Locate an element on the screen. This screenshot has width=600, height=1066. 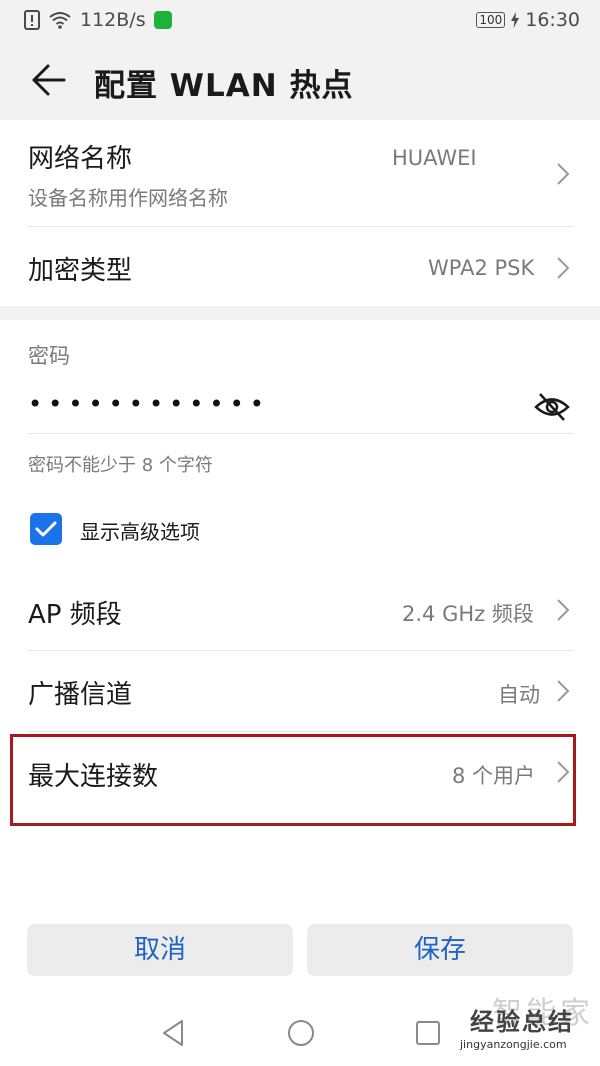
network-name-label: 网络名称 is located at coordinates (80, 159).